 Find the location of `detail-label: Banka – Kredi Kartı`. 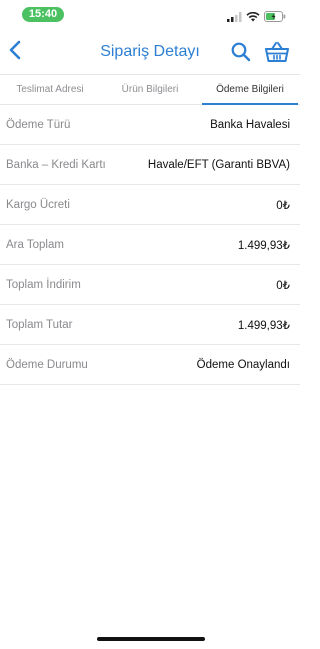

detail-label: Banka – Kredi Kartı is located at coordinates (56, 164).